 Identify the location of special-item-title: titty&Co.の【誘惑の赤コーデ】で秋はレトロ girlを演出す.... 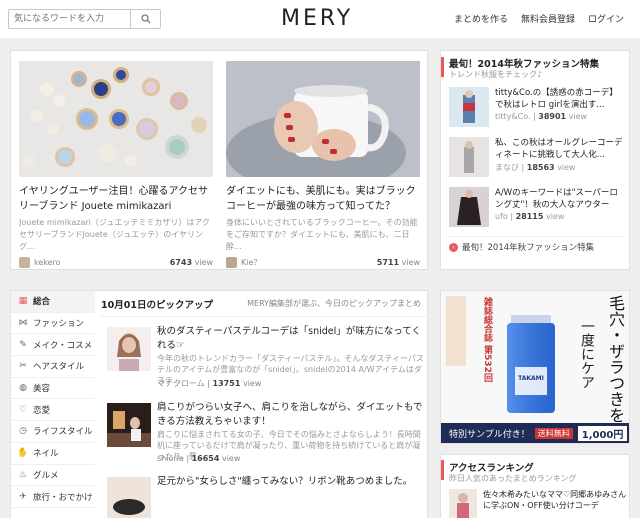
(560, 99).